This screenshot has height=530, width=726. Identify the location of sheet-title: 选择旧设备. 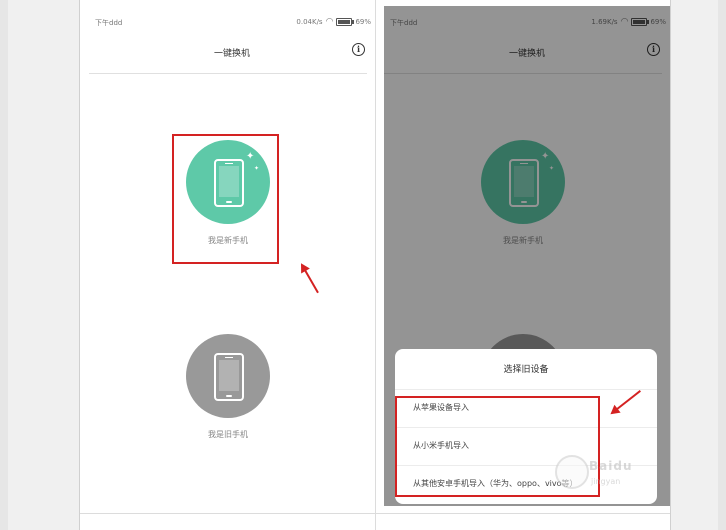
(526, 370).